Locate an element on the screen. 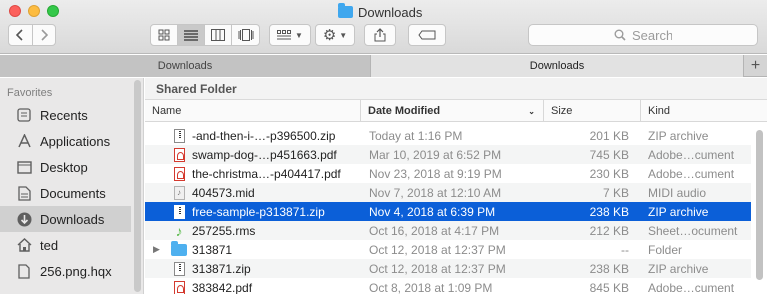 This screenshot has width=767, height=294. file-date: Nov 23, 2018 at 9:19 PM is located at coordinates (435, 173).